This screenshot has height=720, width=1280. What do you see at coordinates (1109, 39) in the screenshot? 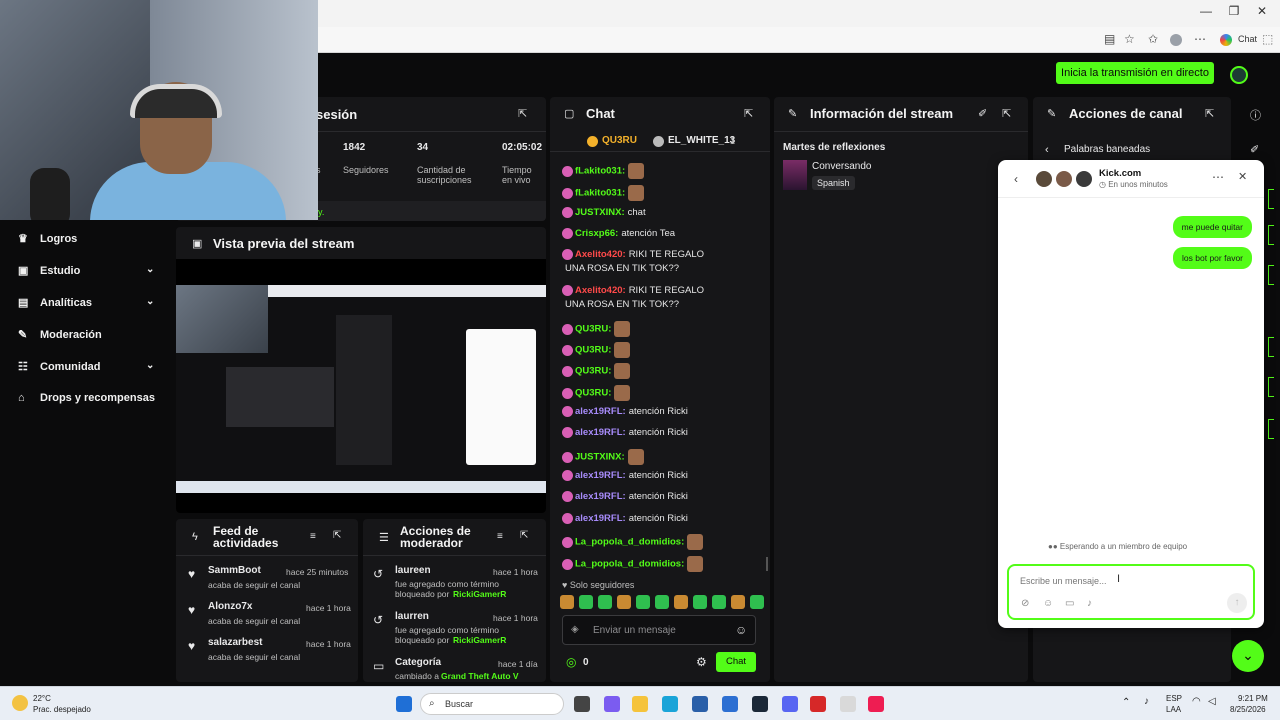
I see `reader-icon: ▤` at bounding box center [1109, 39].